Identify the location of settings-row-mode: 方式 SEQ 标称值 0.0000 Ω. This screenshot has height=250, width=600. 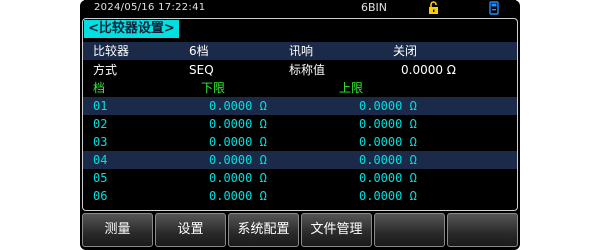
(300, 70).